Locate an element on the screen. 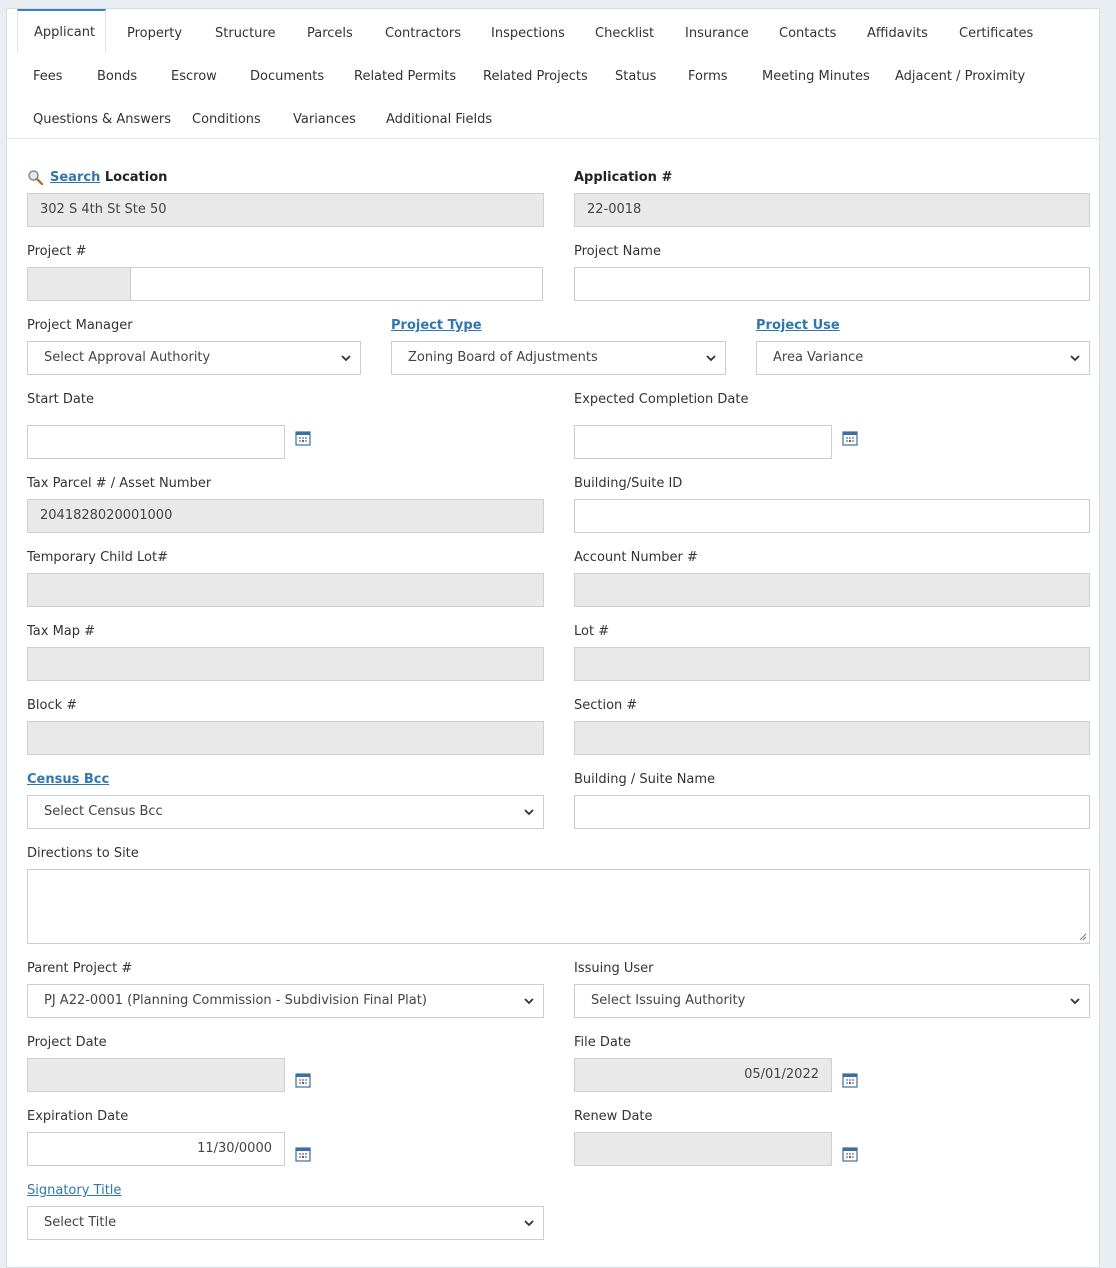  tax-parcel-label: Tax Parcel # / Asset Number is located at coordinates (119, 483).